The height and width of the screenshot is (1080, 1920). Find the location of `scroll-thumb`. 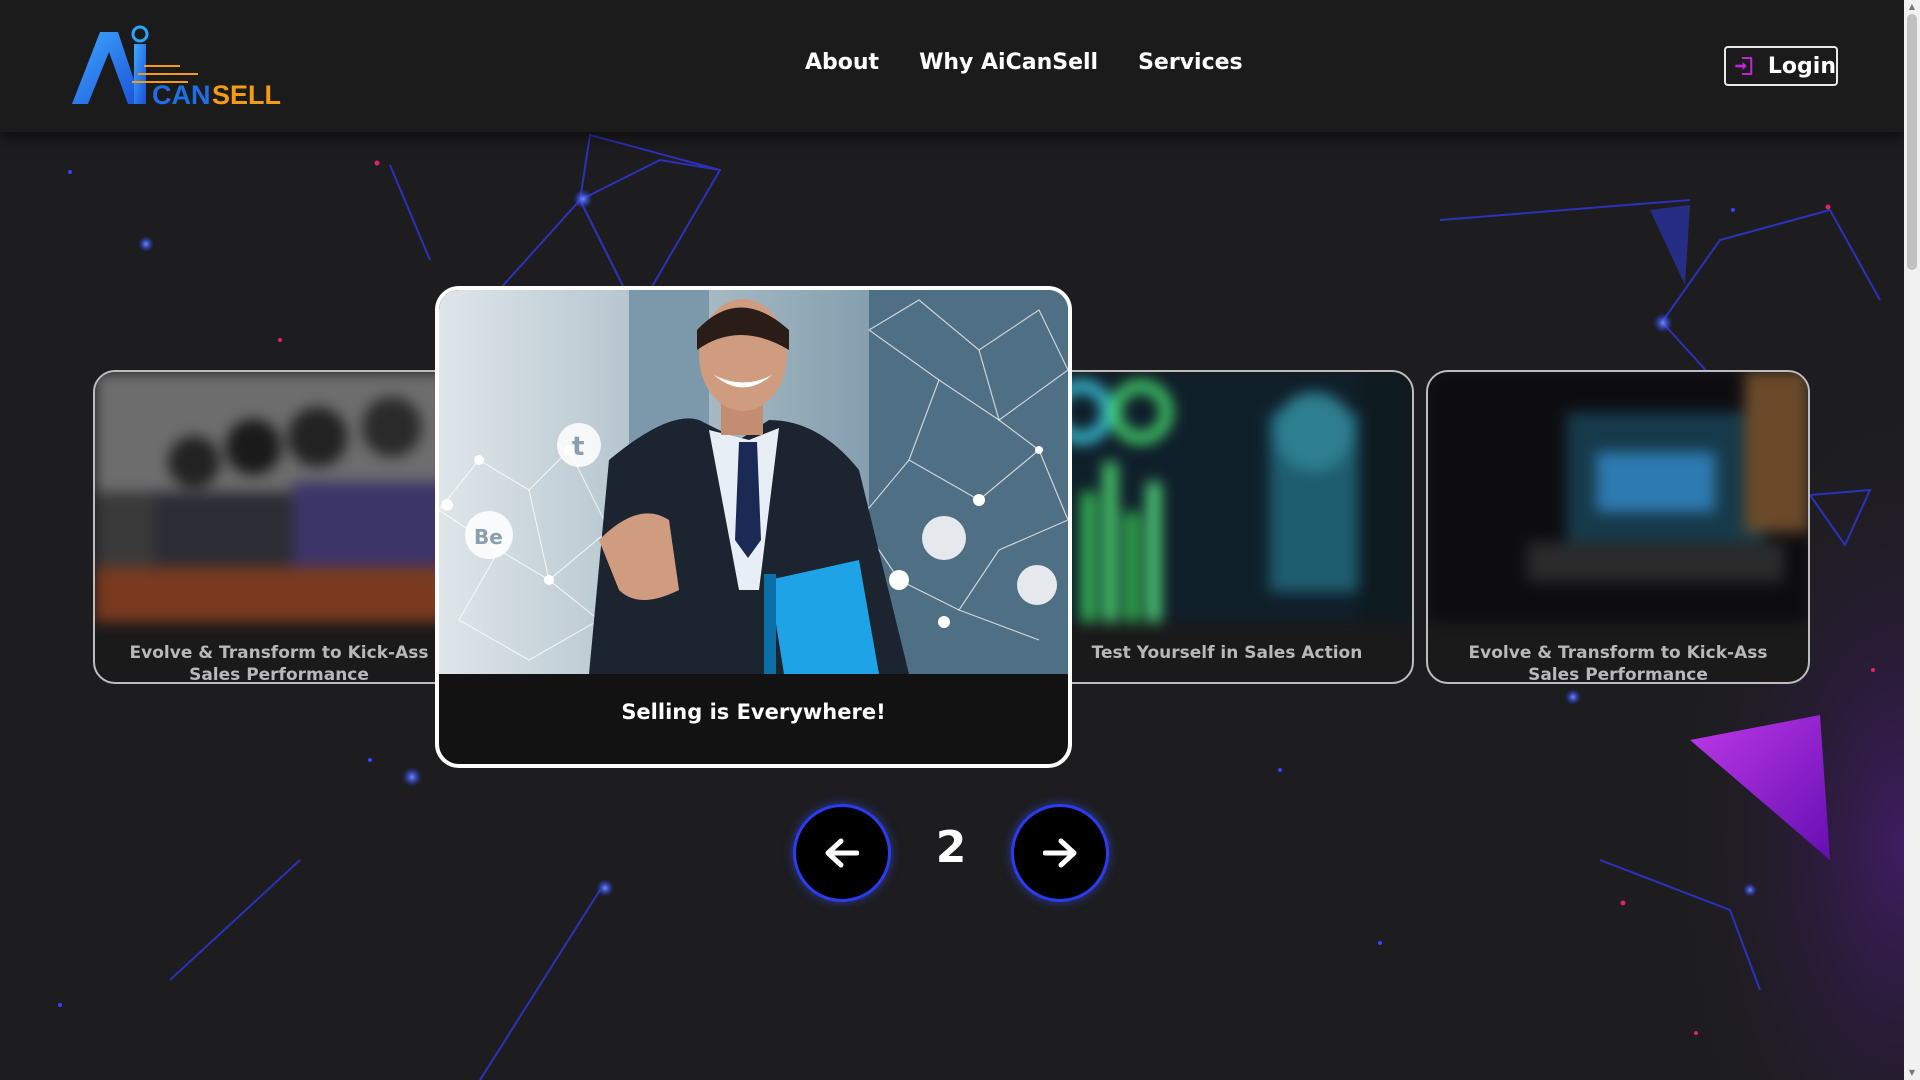

scroll-thumb is located at coordinates (1912, 142).